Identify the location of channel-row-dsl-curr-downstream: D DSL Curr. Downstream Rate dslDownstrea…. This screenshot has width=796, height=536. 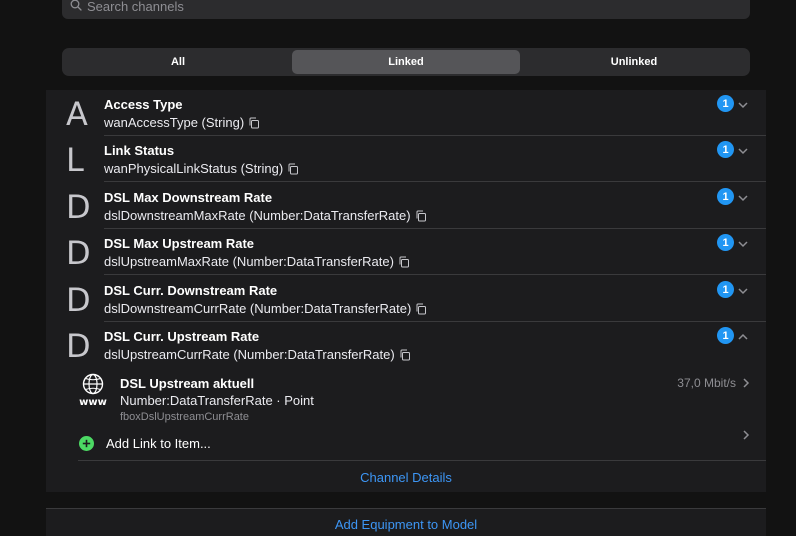
(406, 299).